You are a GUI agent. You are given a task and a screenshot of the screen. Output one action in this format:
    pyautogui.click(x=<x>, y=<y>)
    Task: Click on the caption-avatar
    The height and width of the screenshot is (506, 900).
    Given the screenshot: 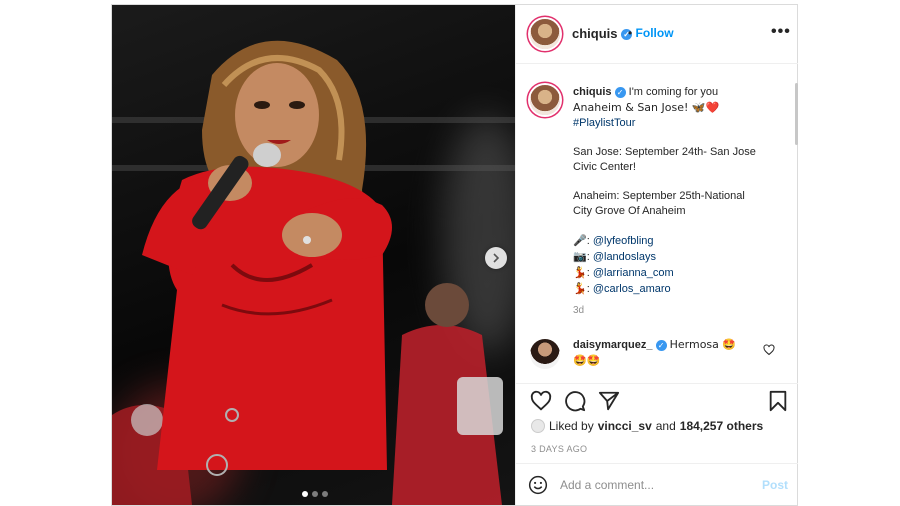 What is the action you would take?
    pyautogui.click(x=545, y=100)
    